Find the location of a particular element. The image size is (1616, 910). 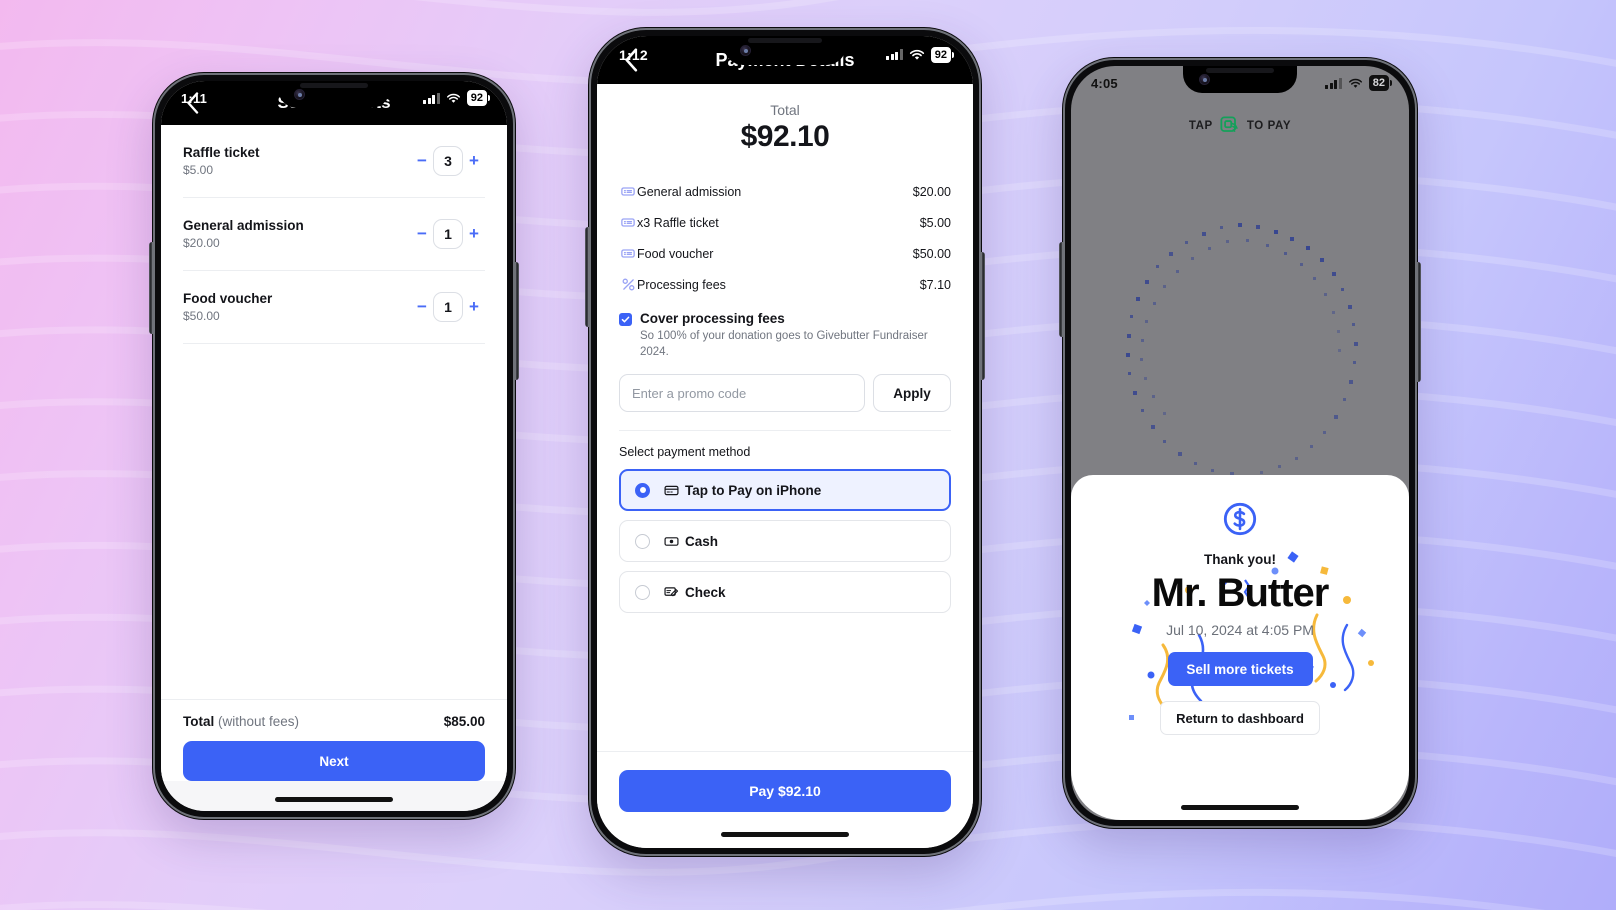

line-item-amount: $20.00 is located at coordinates (931, 191).